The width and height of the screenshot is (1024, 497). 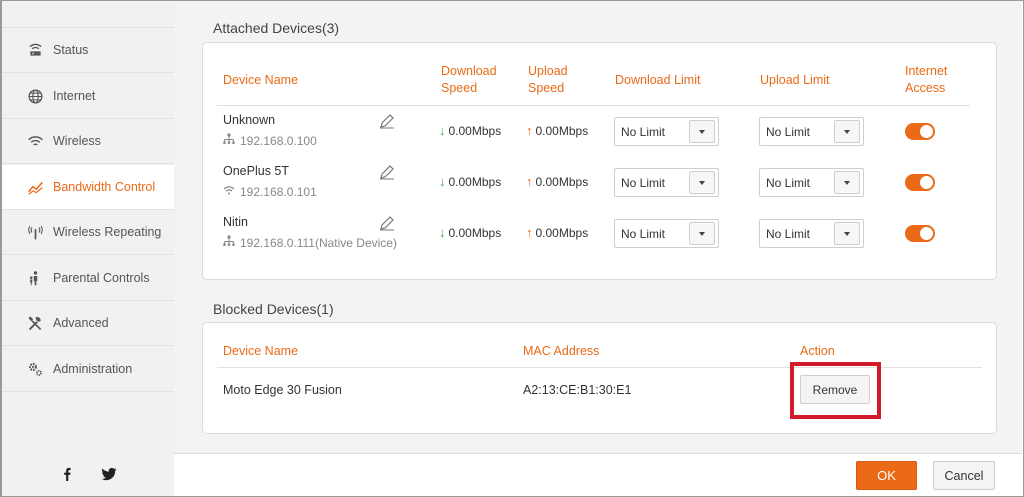 I want to click on router-icon, so click(x=35, y=50).